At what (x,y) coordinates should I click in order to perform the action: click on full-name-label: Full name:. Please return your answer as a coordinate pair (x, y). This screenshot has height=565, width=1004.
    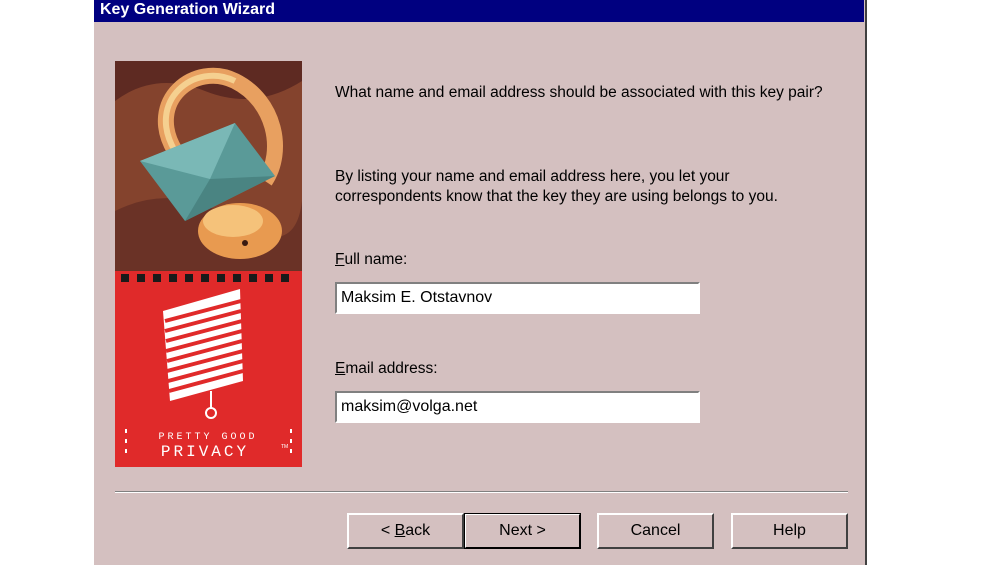
    Looking at the image, I should click on (371, 260).